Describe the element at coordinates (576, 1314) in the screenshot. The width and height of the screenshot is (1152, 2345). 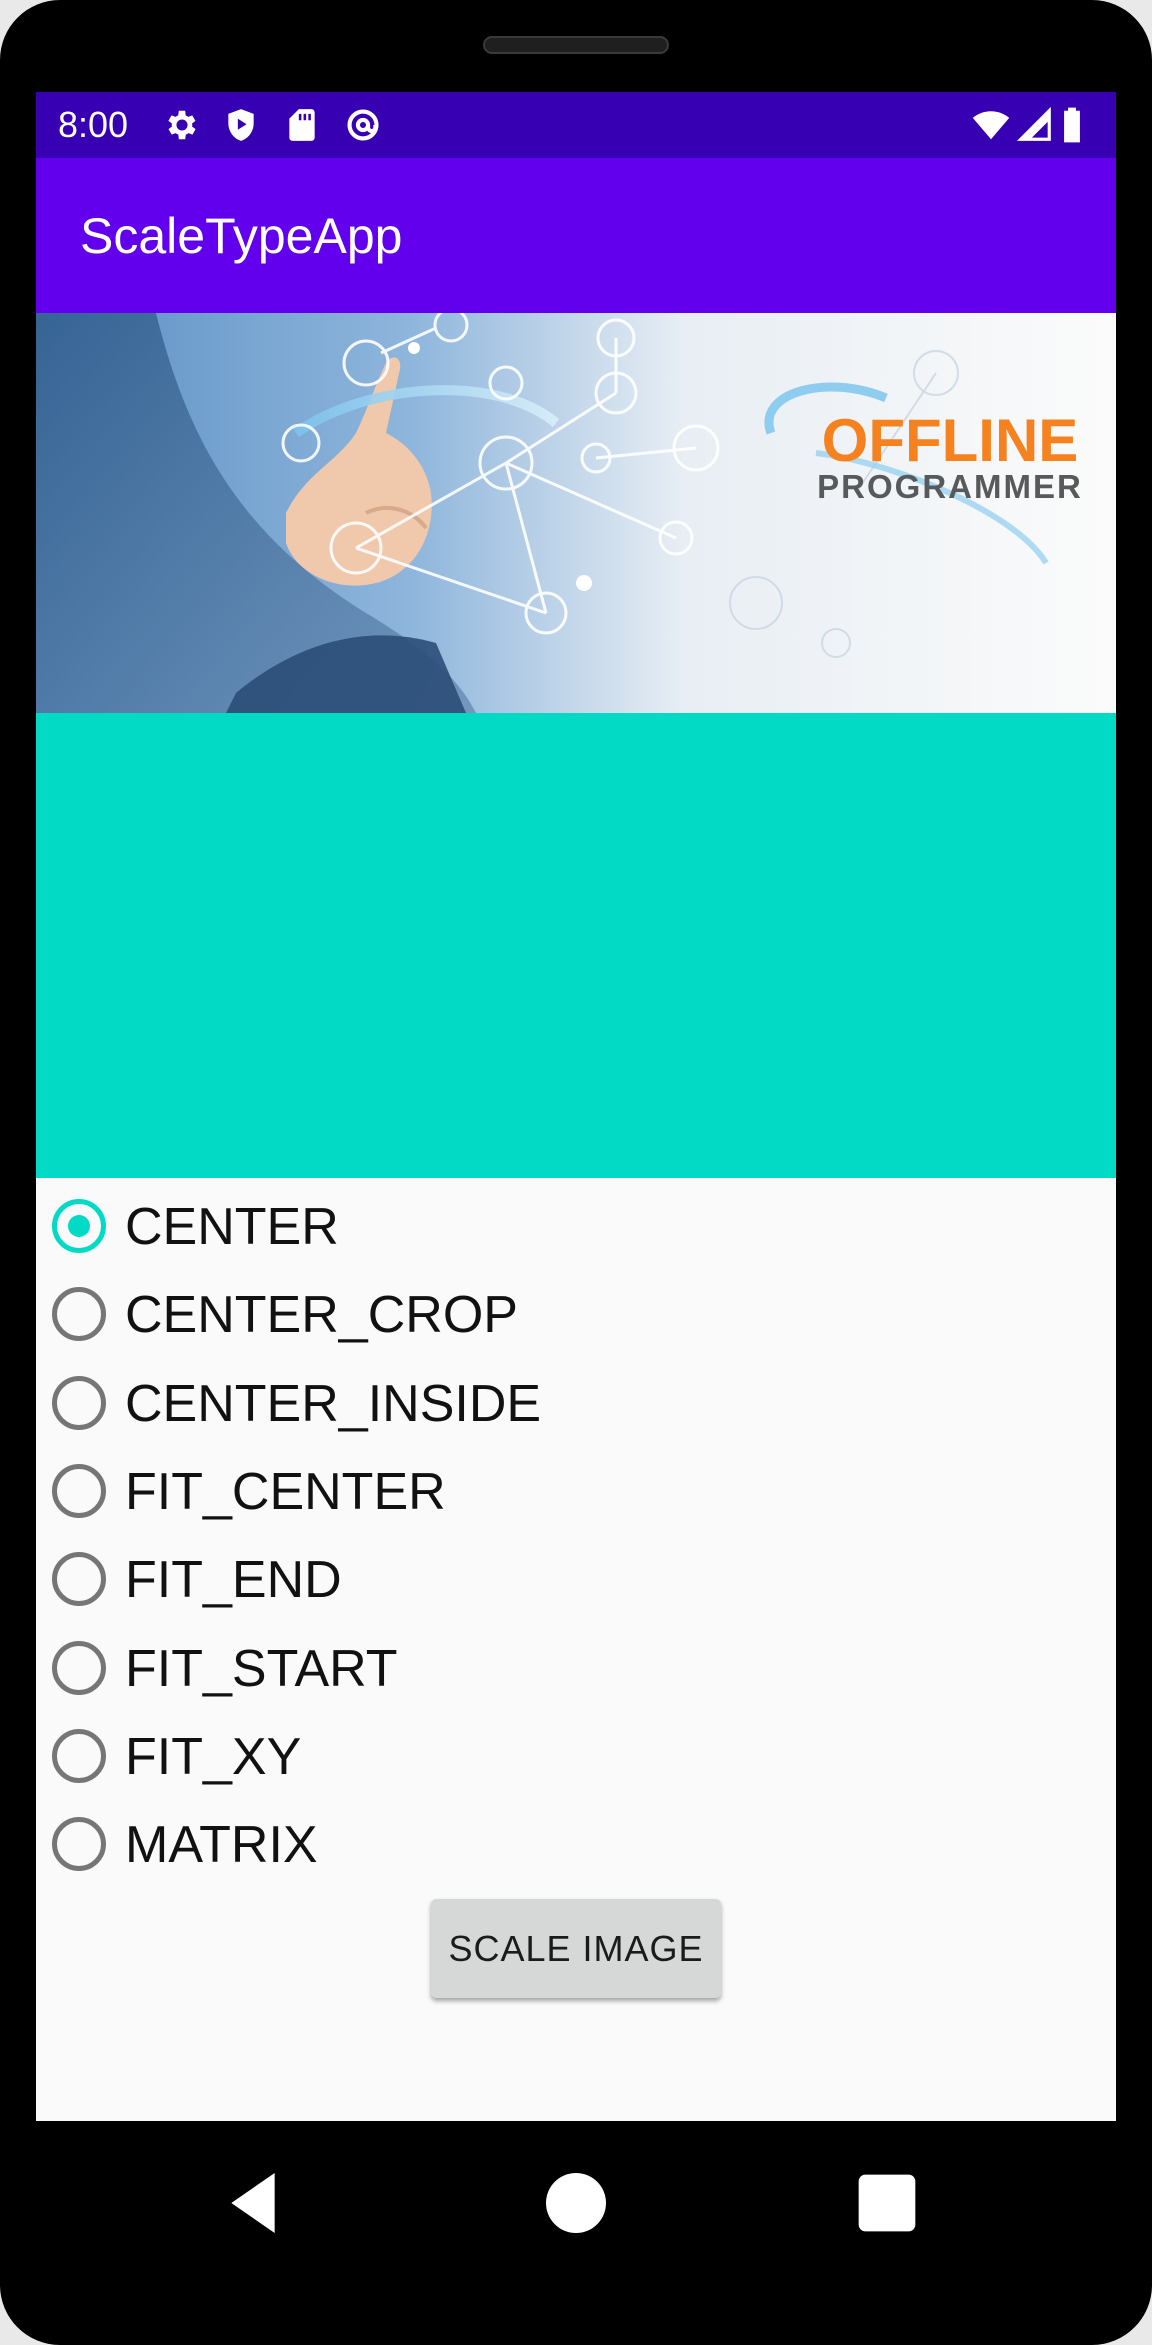
I see `radio-option: CENTER_CROP` at that location.